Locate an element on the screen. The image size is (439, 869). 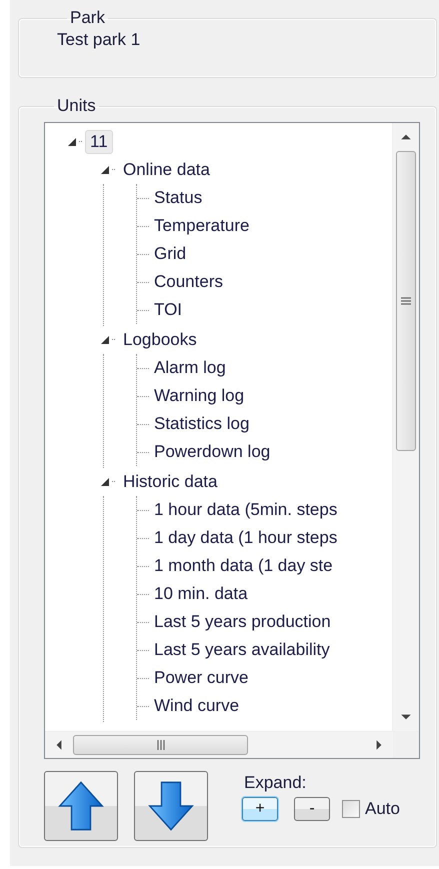
tree-item: Statistics log is located at coordinates (202, 424).